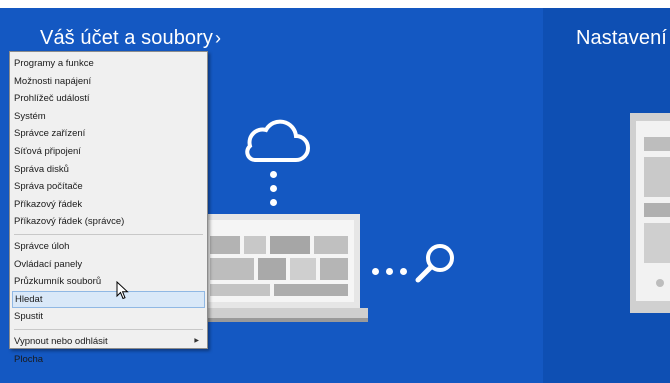 Image resolution: width=670 pixels, height=383 pixels. Describe the element at coordinates (108, 222) in the screenshot. I see `menu-item-command-prompt-admin: Příkazový řádek (správce)` at that location.